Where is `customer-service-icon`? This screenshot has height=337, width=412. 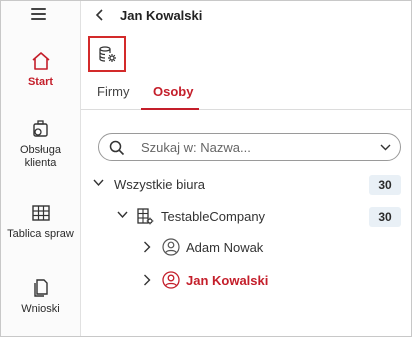
customer-service-icon is located at coordinates (41, 129).